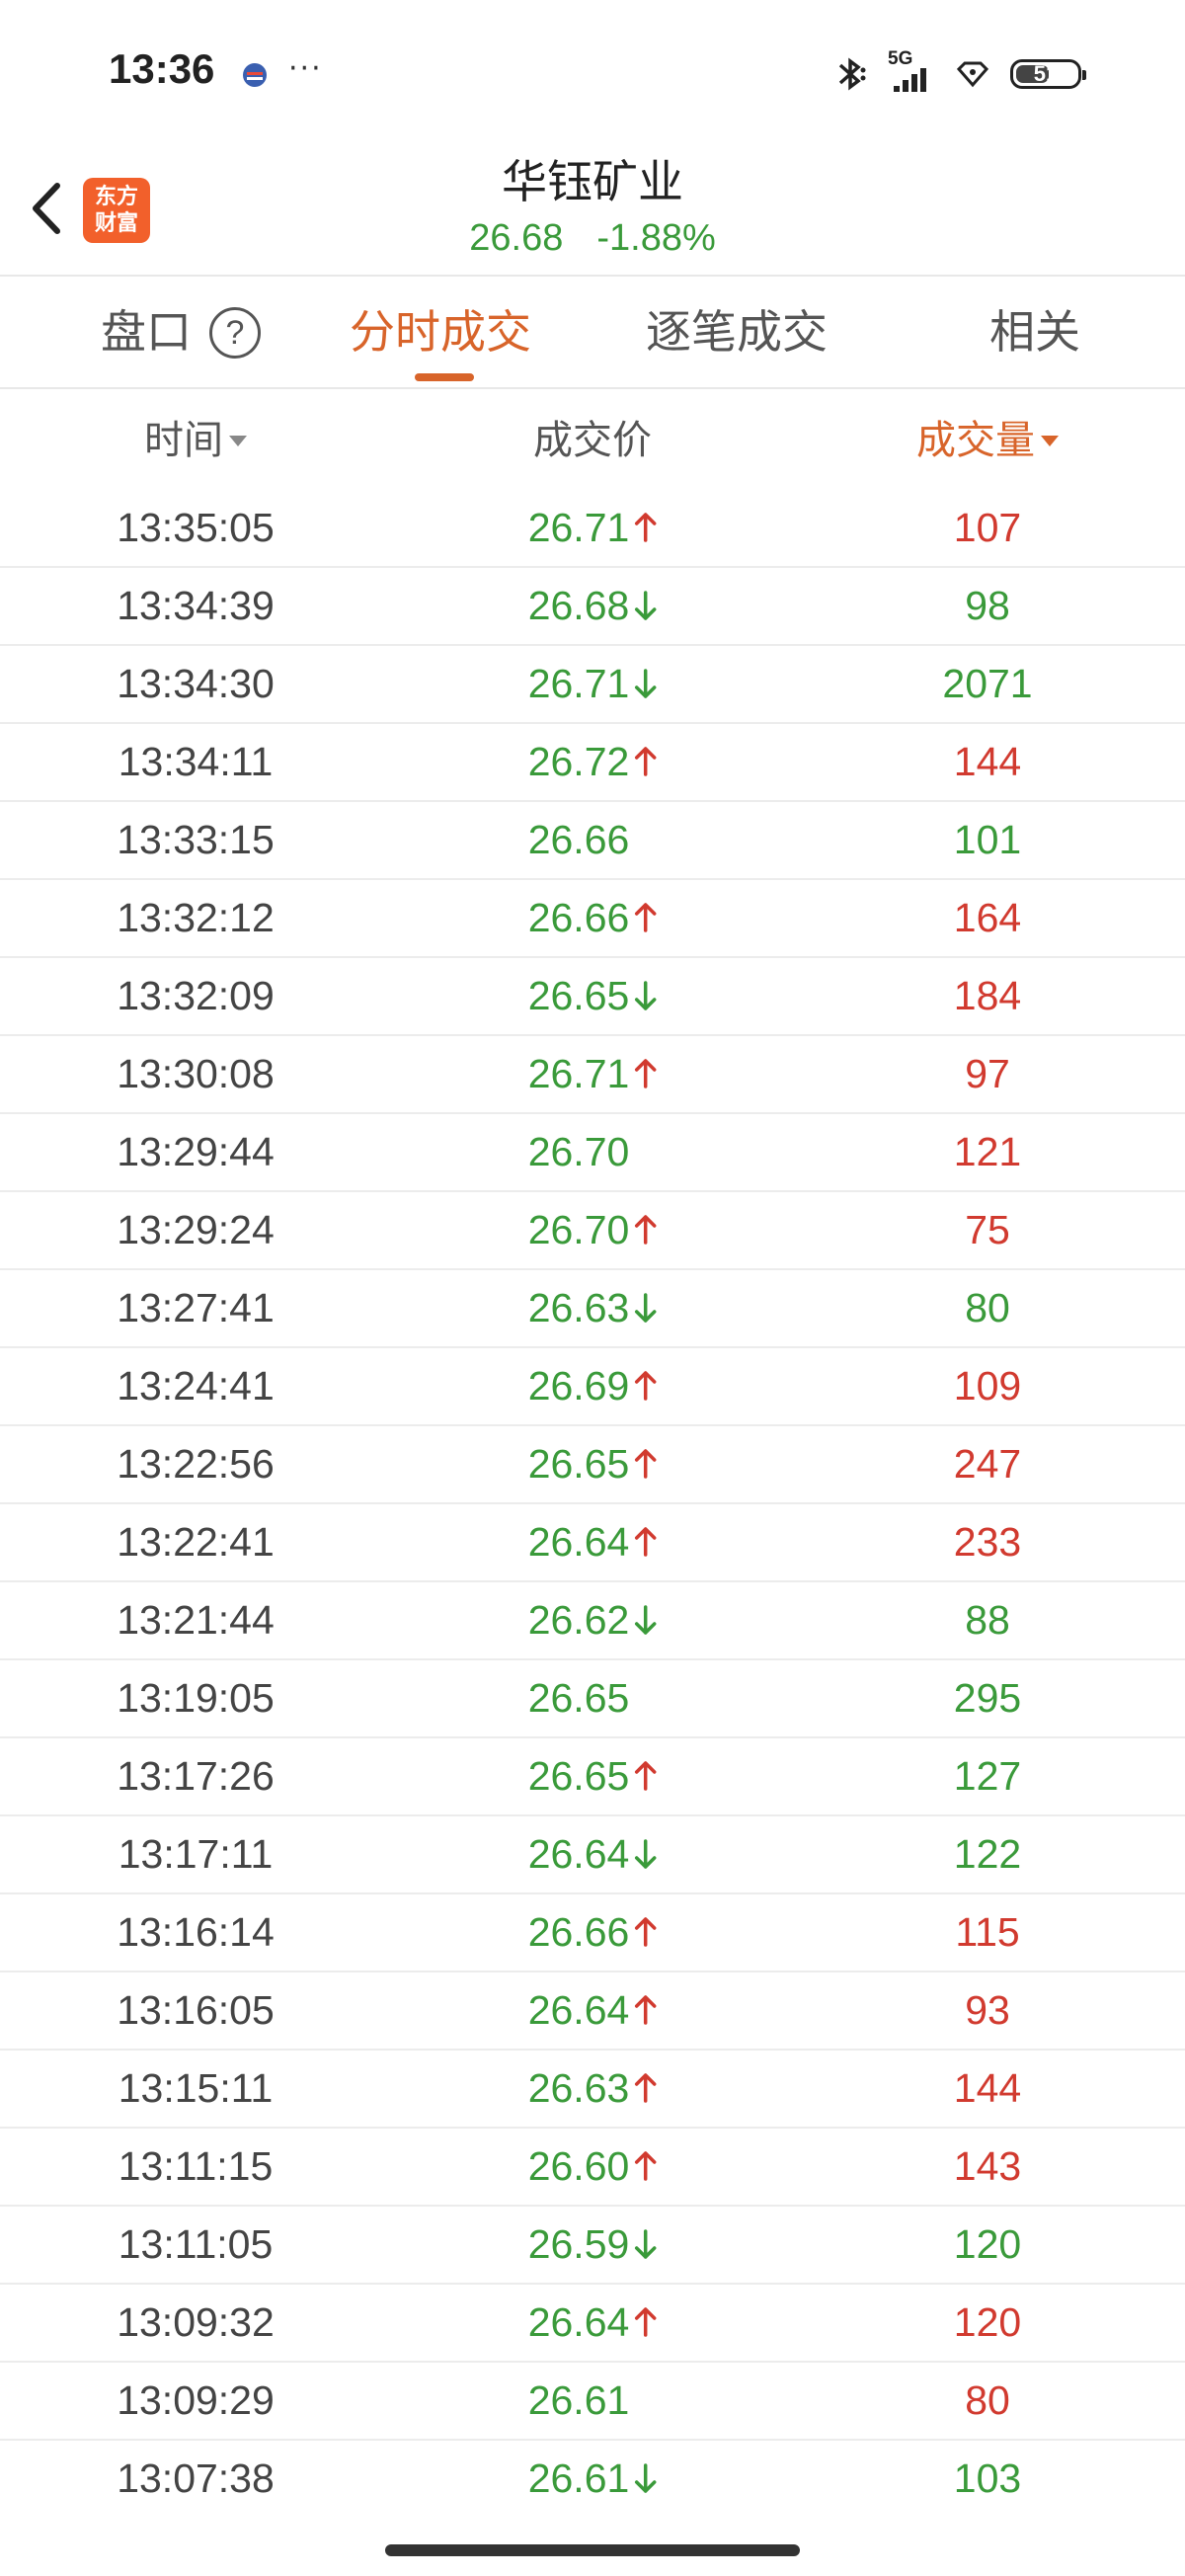  I want to click on help-icon: ?, so click(235, 332).